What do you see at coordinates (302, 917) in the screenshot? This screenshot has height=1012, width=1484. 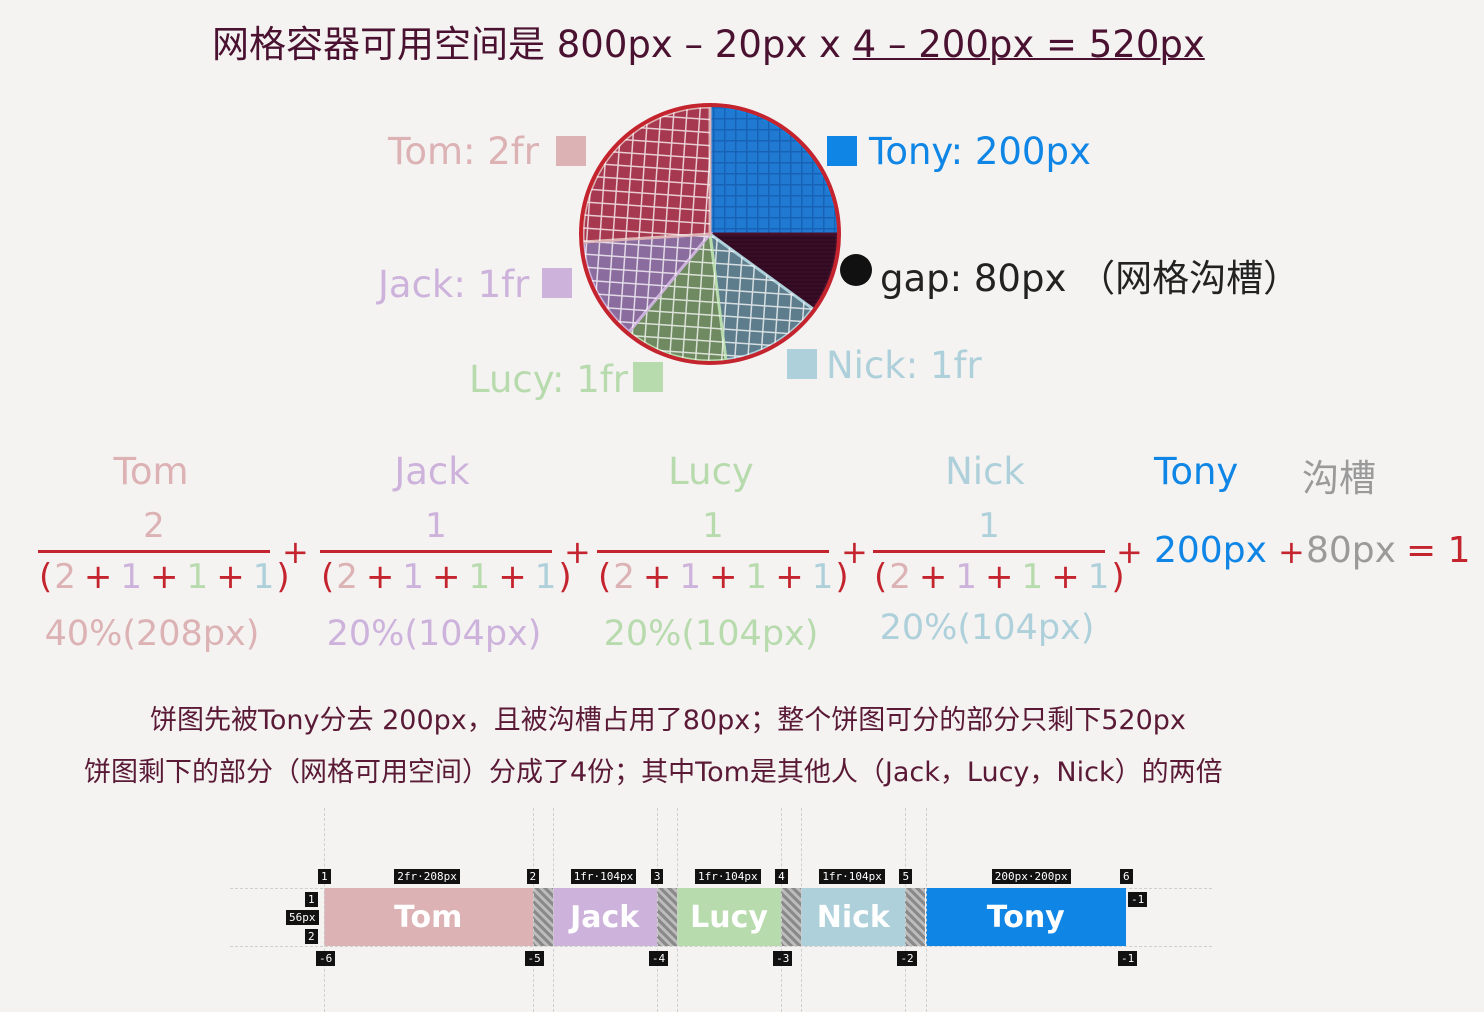 I see `row-size-tag: 56px` at bounding box center [302, 917].